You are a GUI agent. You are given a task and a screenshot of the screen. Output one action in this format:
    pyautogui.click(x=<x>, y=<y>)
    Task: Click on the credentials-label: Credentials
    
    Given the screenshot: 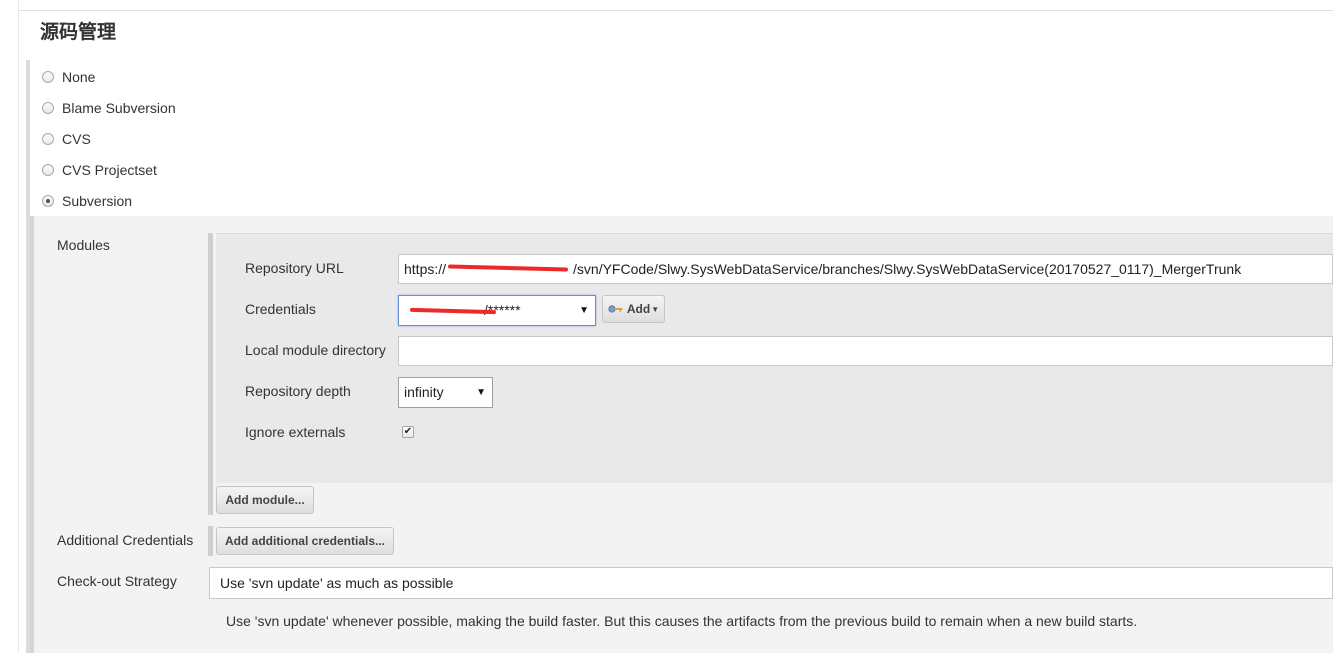 What is the action you would take?
    pyautogui.click(x=280, y=309)
    